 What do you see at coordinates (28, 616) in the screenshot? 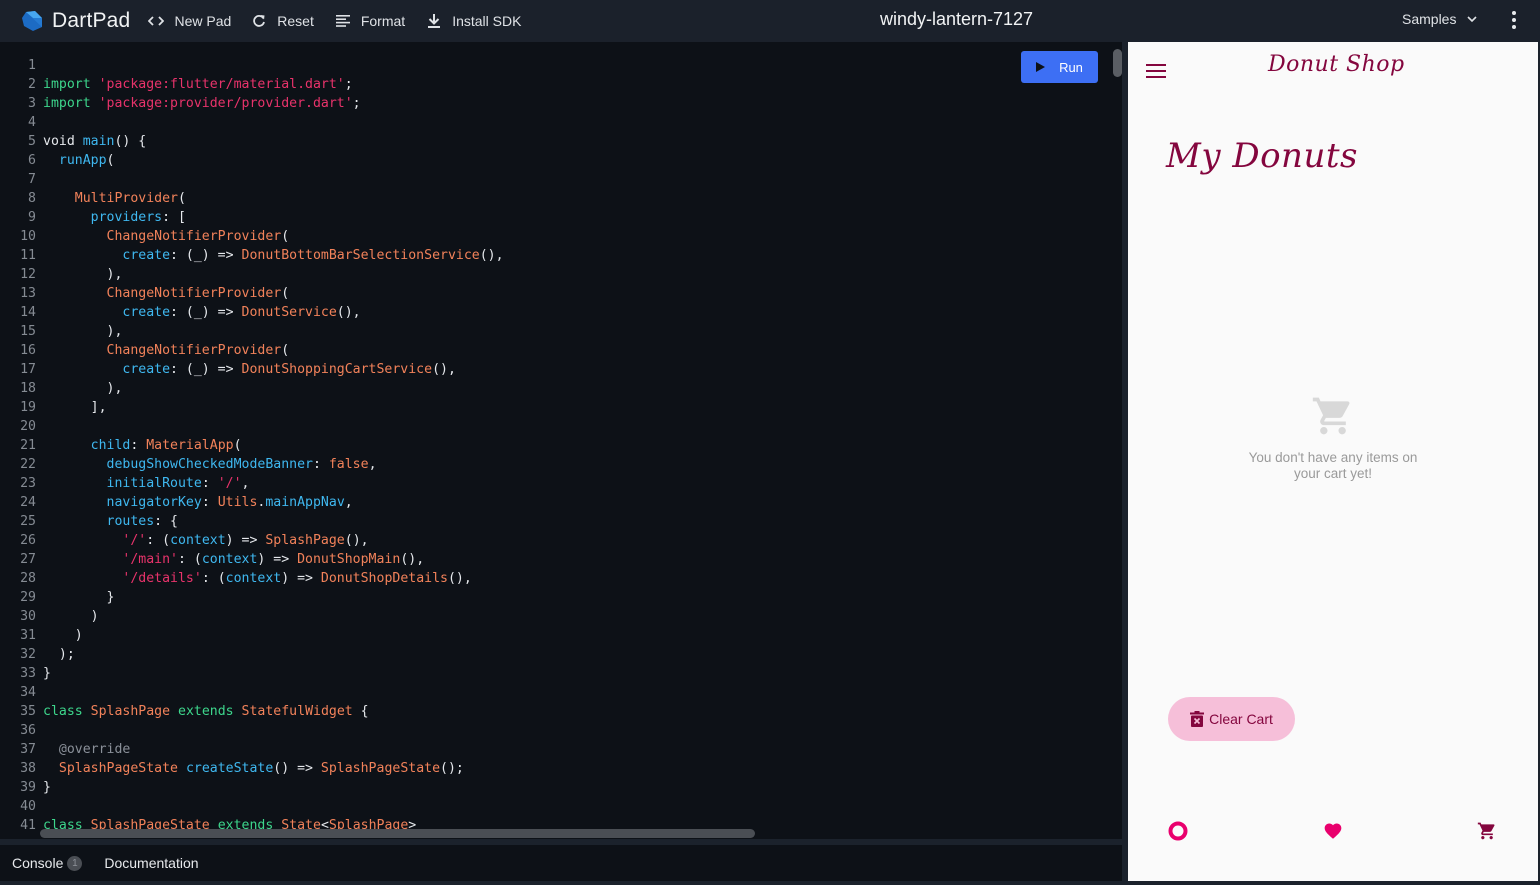
I see `line-number: 30` at bounding box center [28, 616].